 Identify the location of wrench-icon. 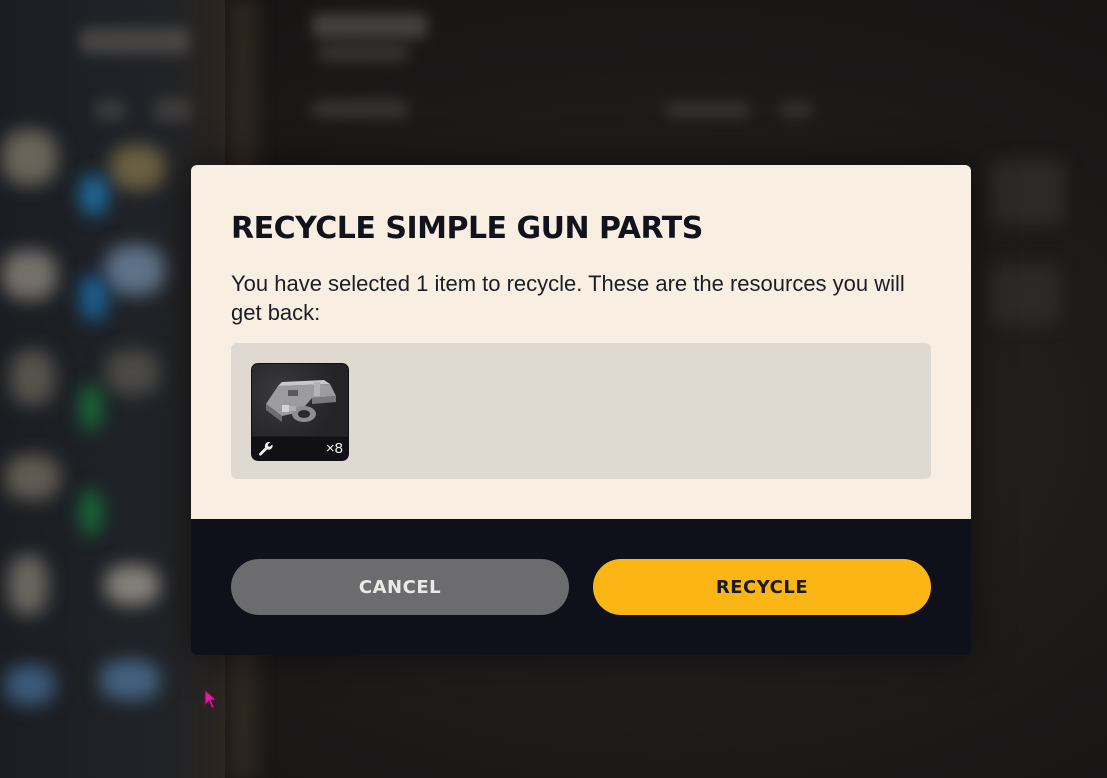
(265, 448).